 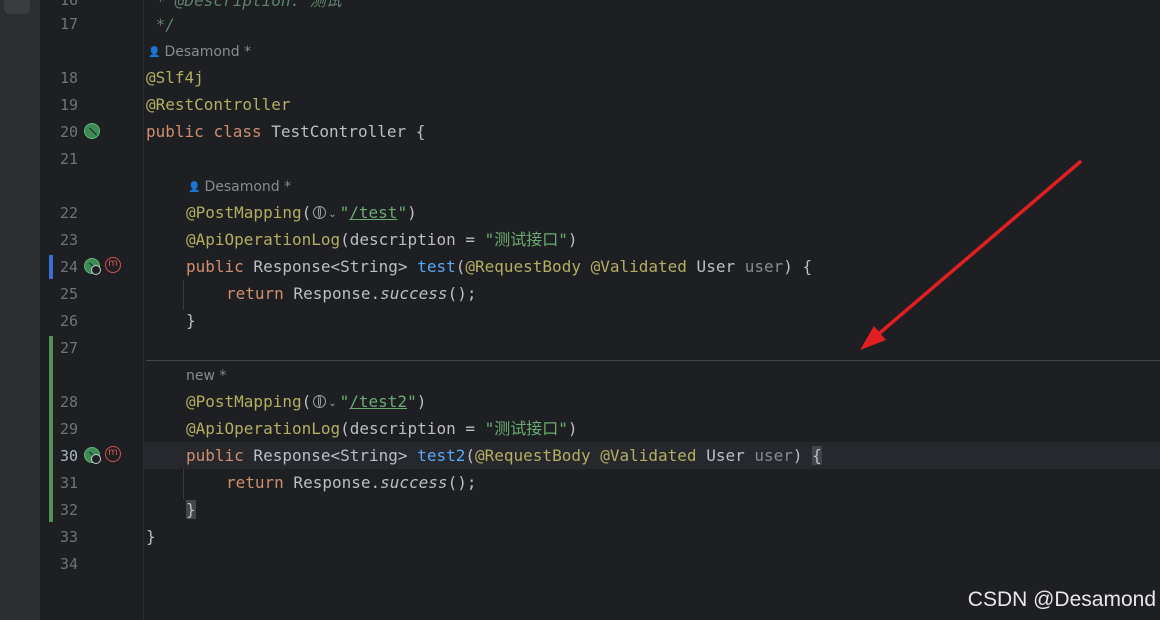 What do you see at coordinates (1061, 599) in the screenshot?
I see `watermark: CSDN @Desamond` at bounding box center [1061, 599].